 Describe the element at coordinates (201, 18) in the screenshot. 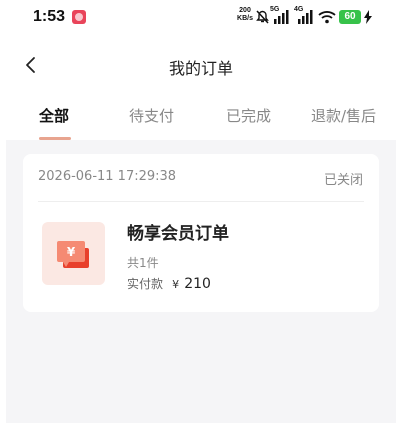

I see `status-bar: 1:53 200 KB/s 5G 4G 60` at that location.